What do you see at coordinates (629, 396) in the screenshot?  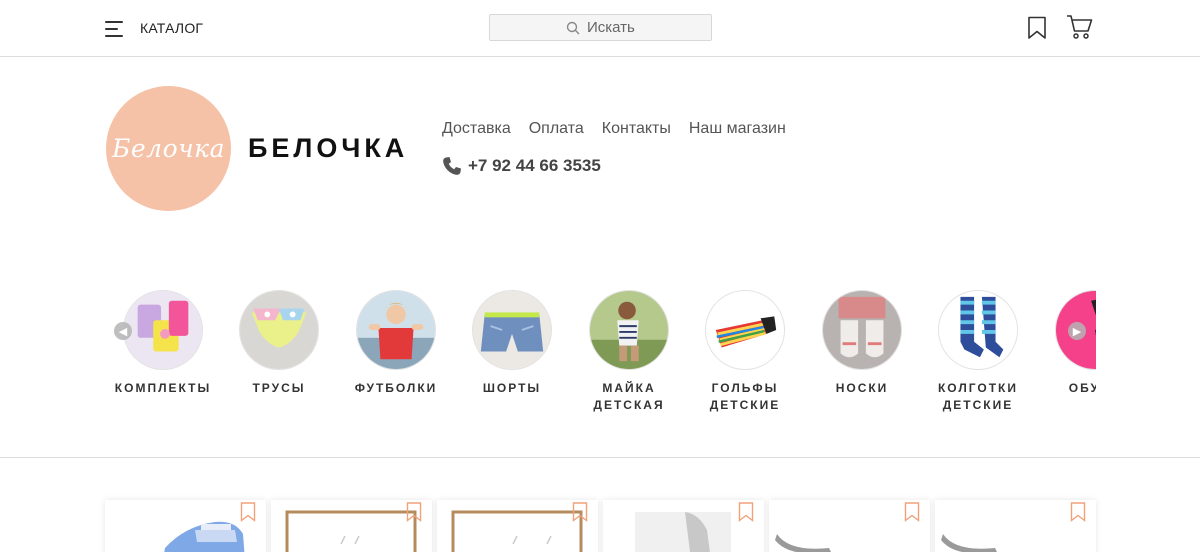 I see `category-label: МАЙКА ДЕТСКАЯ` at bounding box center [629, 396].